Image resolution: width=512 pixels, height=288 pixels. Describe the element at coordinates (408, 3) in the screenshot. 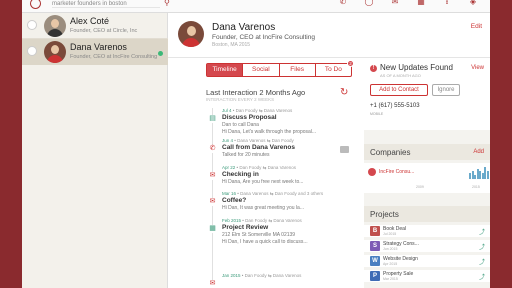

I see `toolbar-actions: ✆ ◯ ✉ ▦ ⇪ ◈` at that location.